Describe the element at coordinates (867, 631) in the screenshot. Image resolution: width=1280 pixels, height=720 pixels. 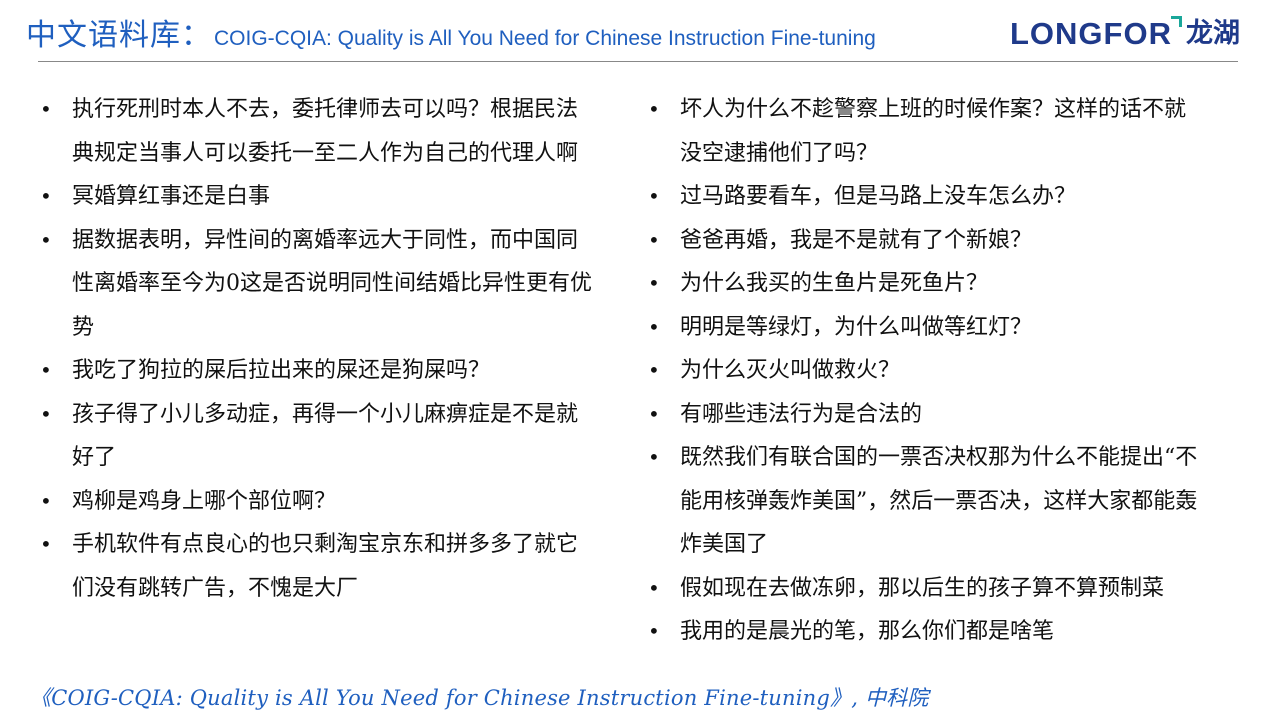
I see `list-item-text: 我用的是晨光的笔，那么你们都是啥笔` at that location.